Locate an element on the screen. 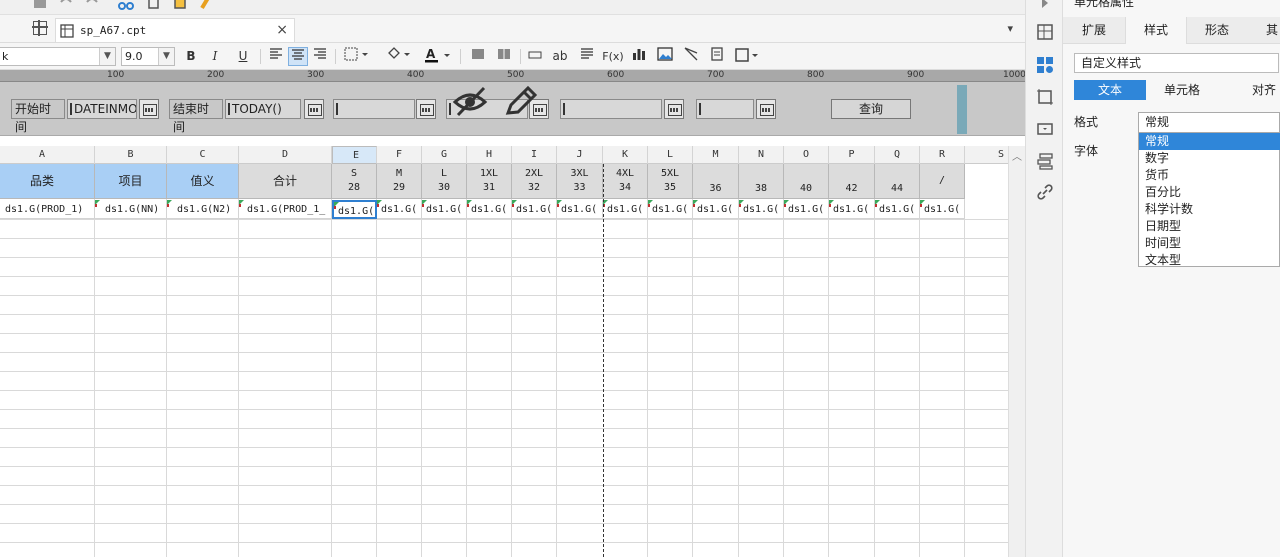 The height and width of the screenshot is (557, 1280). format-option-general: 常规 is located at coordinates (1209, 141).